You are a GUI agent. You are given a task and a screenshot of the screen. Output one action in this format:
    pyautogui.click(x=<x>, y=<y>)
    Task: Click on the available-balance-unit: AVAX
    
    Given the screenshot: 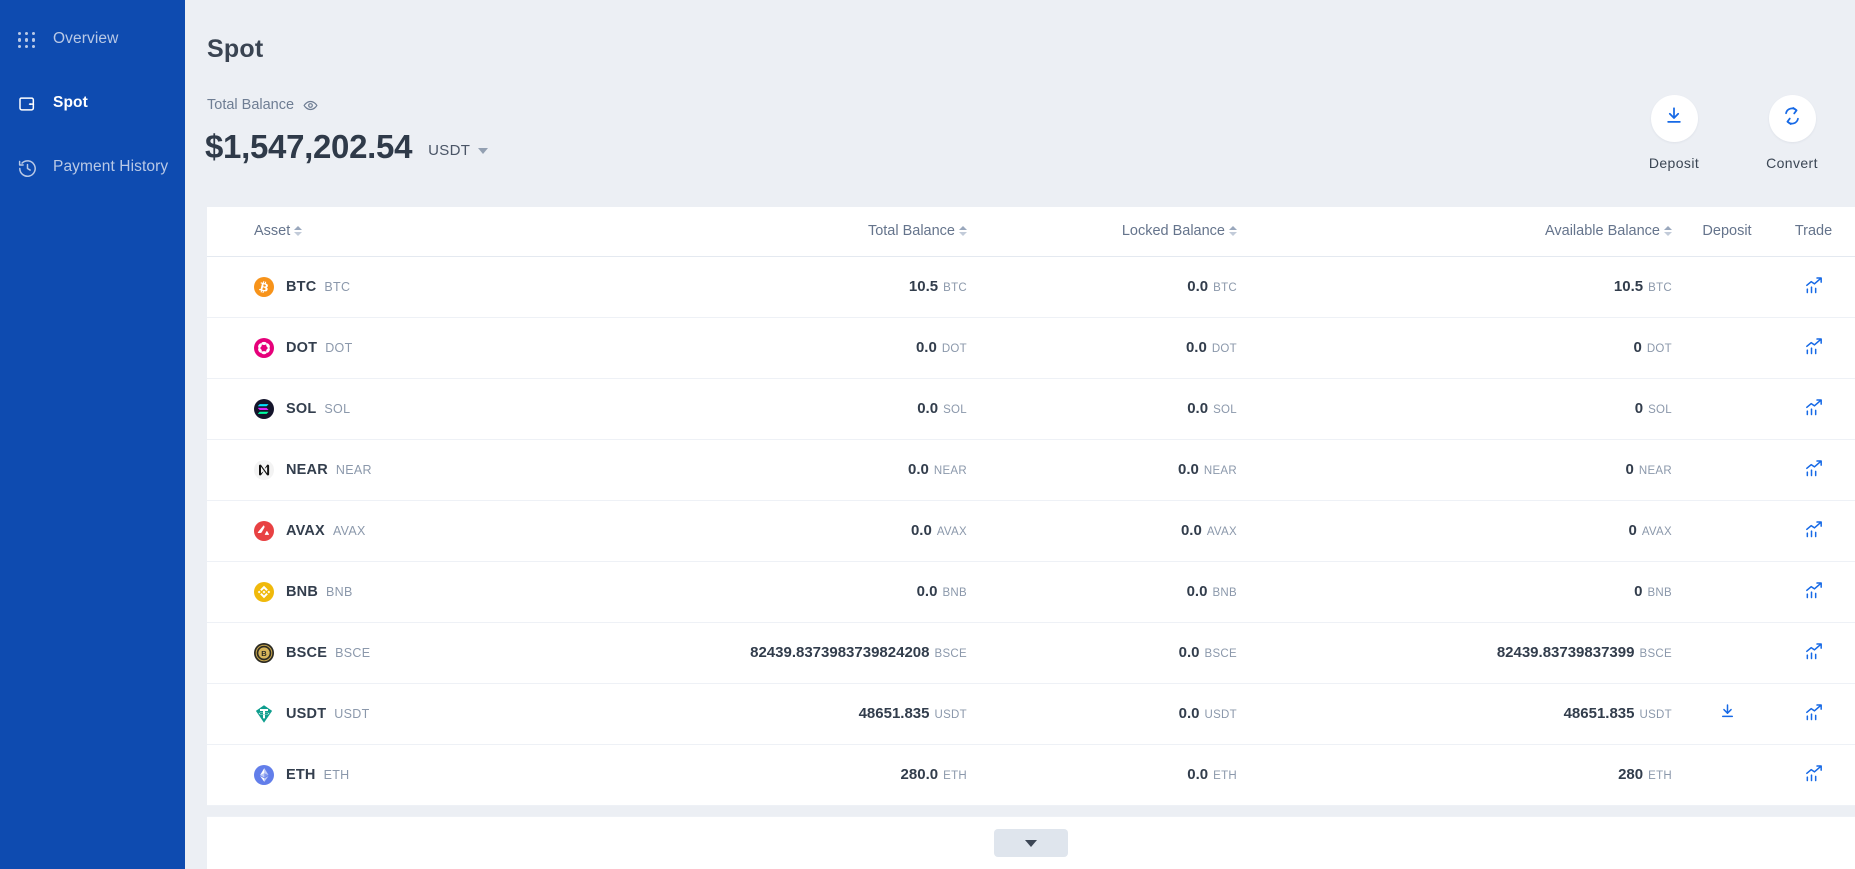 What is the action you would take?
    pyautogui.click(x=1656, y=532)
    